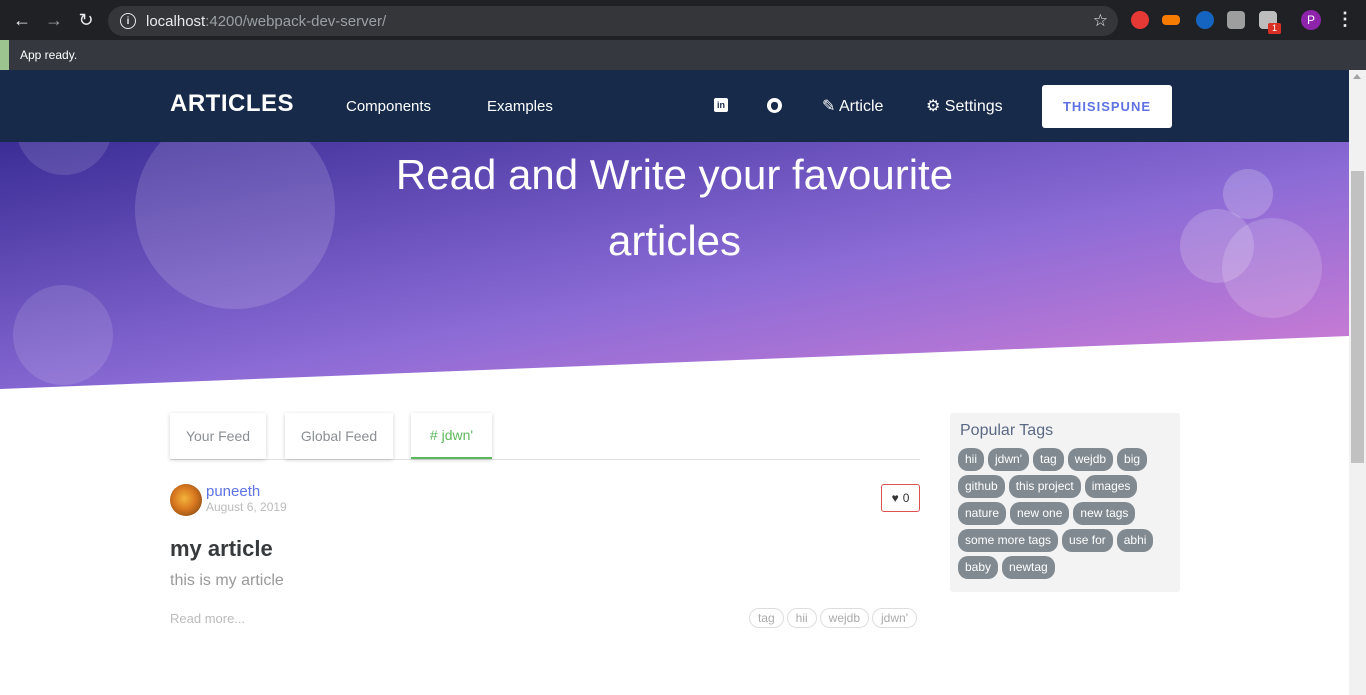 The width and height of the screenshot is (1366, 695). I want to click on address-bar: i localhost:4200/webpack-dev-server/ ☆, so click(613, 21).